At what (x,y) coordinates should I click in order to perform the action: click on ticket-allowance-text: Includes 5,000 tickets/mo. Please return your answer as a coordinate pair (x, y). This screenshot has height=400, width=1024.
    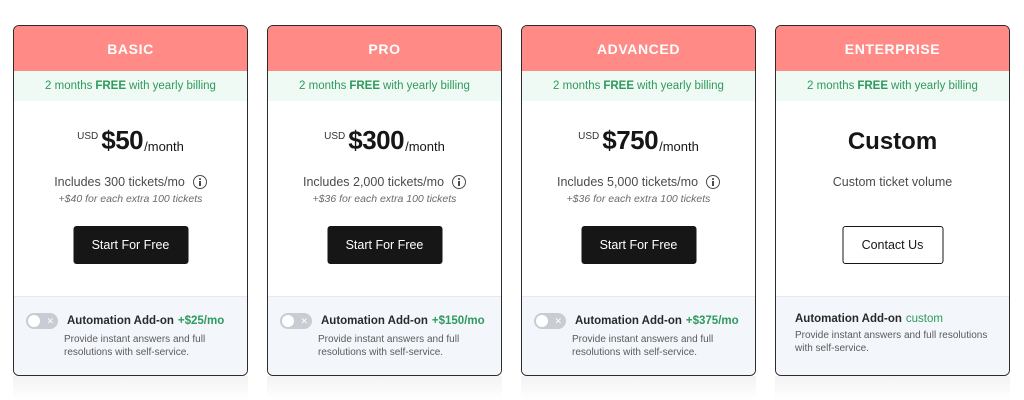
    Looking at the image, I should click on (627, 182).